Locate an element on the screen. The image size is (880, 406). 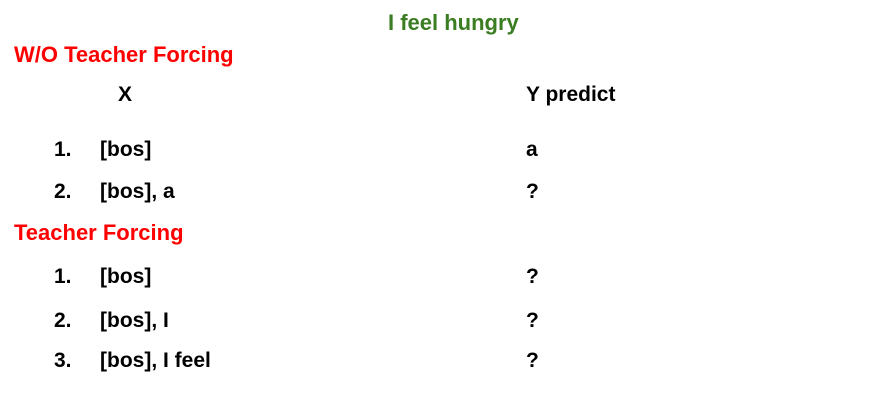
column-header-y-predict: Y predict is located at coordinates (571, 94).